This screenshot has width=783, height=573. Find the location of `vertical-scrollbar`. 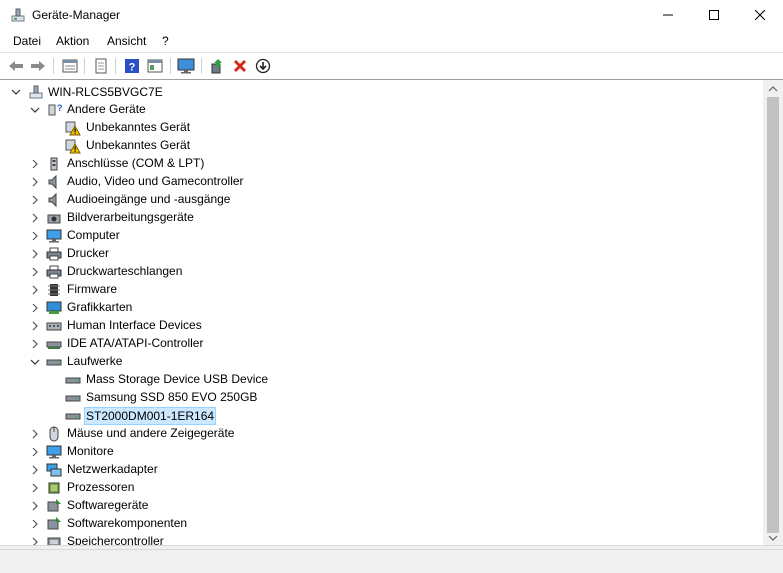

vertical-scrollbar is located at coordinates (773, 312).